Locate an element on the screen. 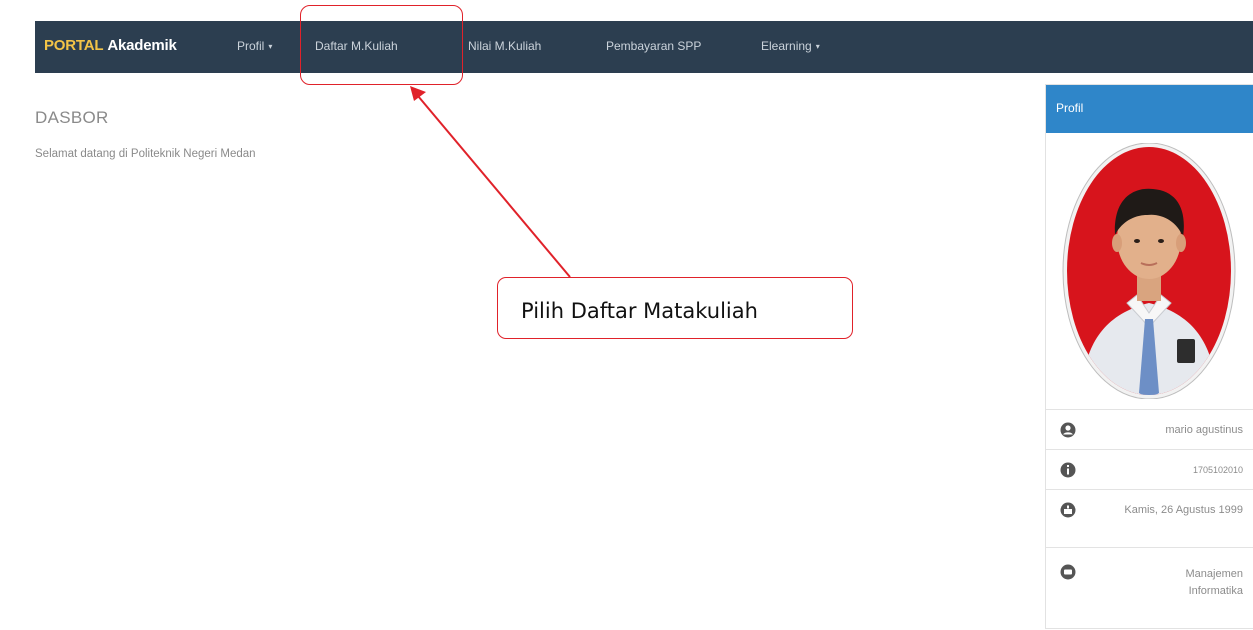  callout-text: Pilih Daftar Matakuliah is located at coordinates (639, 311).